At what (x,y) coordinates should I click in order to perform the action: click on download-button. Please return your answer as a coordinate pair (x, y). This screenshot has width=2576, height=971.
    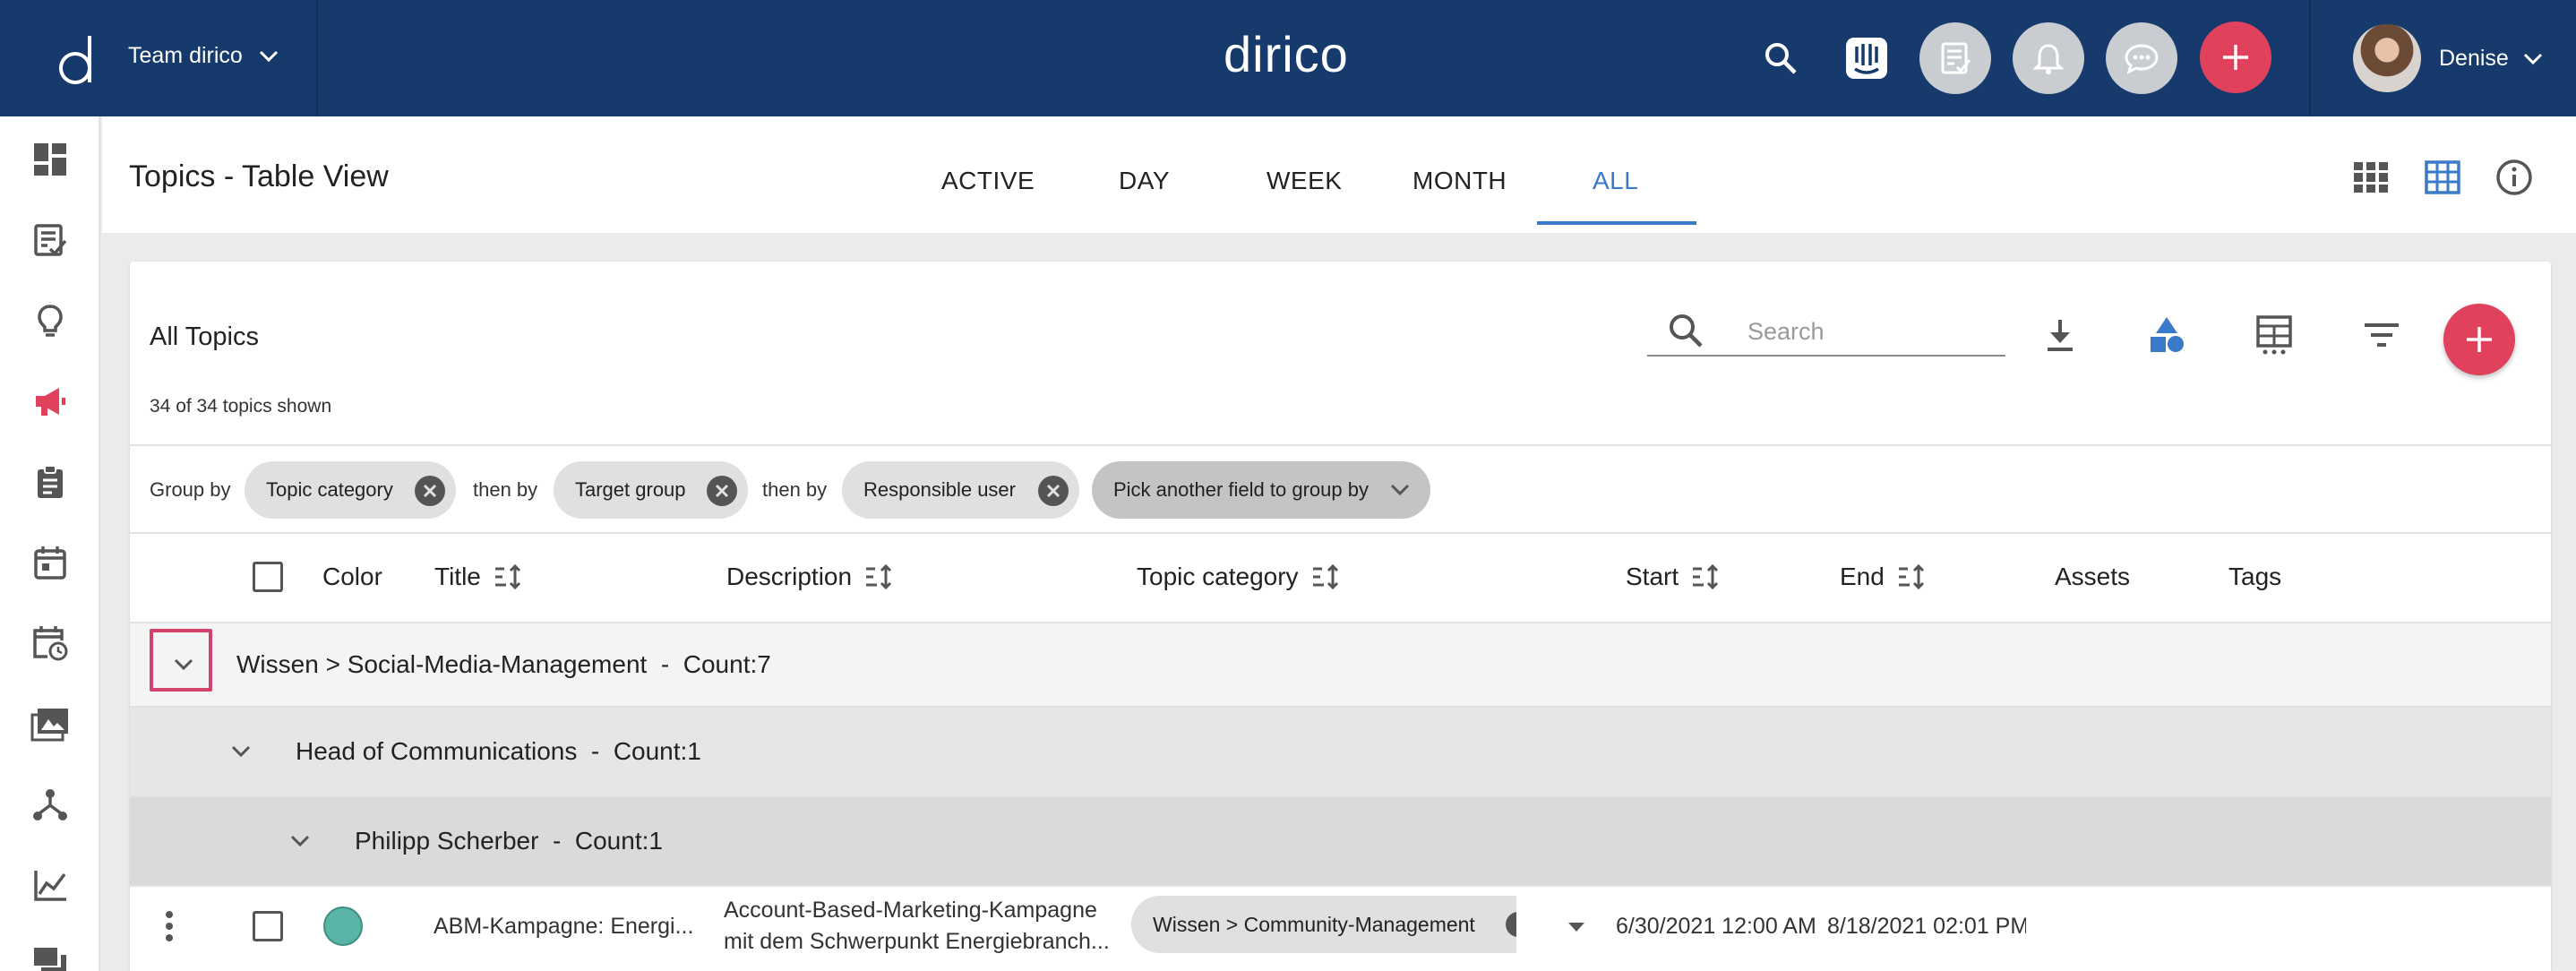
    Looking at the image, I should click on (2060, 336).